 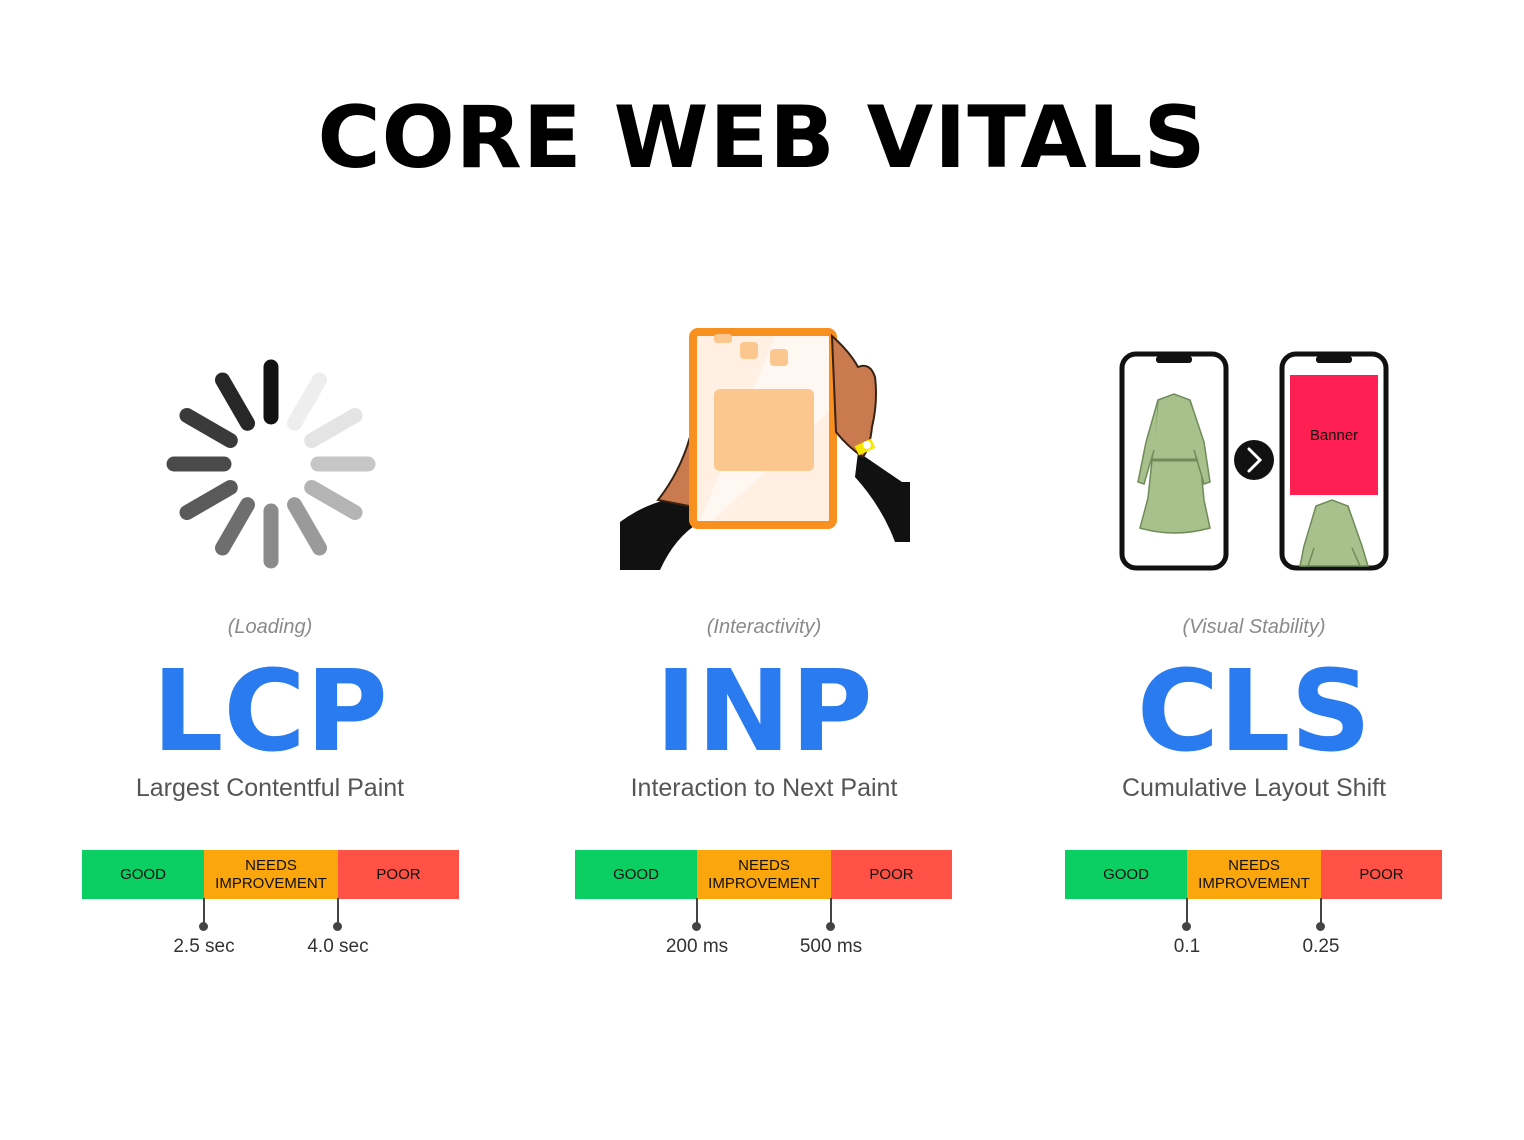 What do you see at coordinates (1254, 788) in the screenshot?
I see `metric-name: Cumulative Layout Shift` at bounding box center [1254, 788].